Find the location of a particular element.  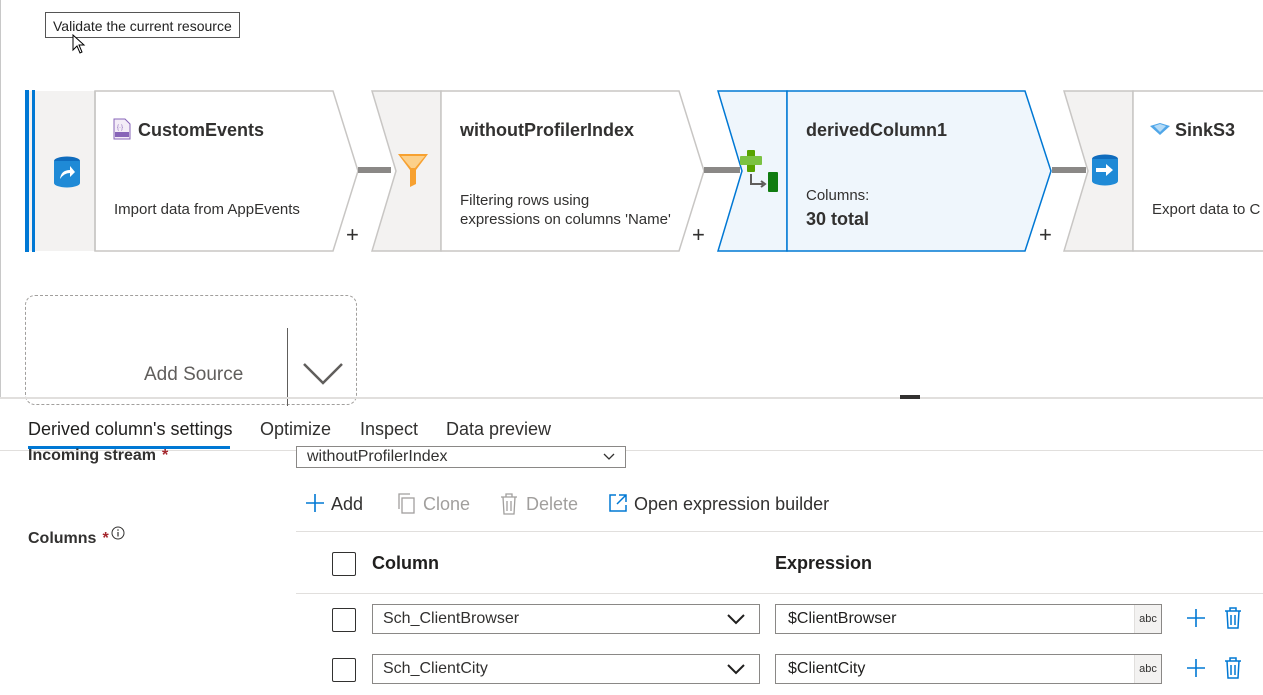

node-description-line-1: Filtering rows using is located at coordinates (525, 200).